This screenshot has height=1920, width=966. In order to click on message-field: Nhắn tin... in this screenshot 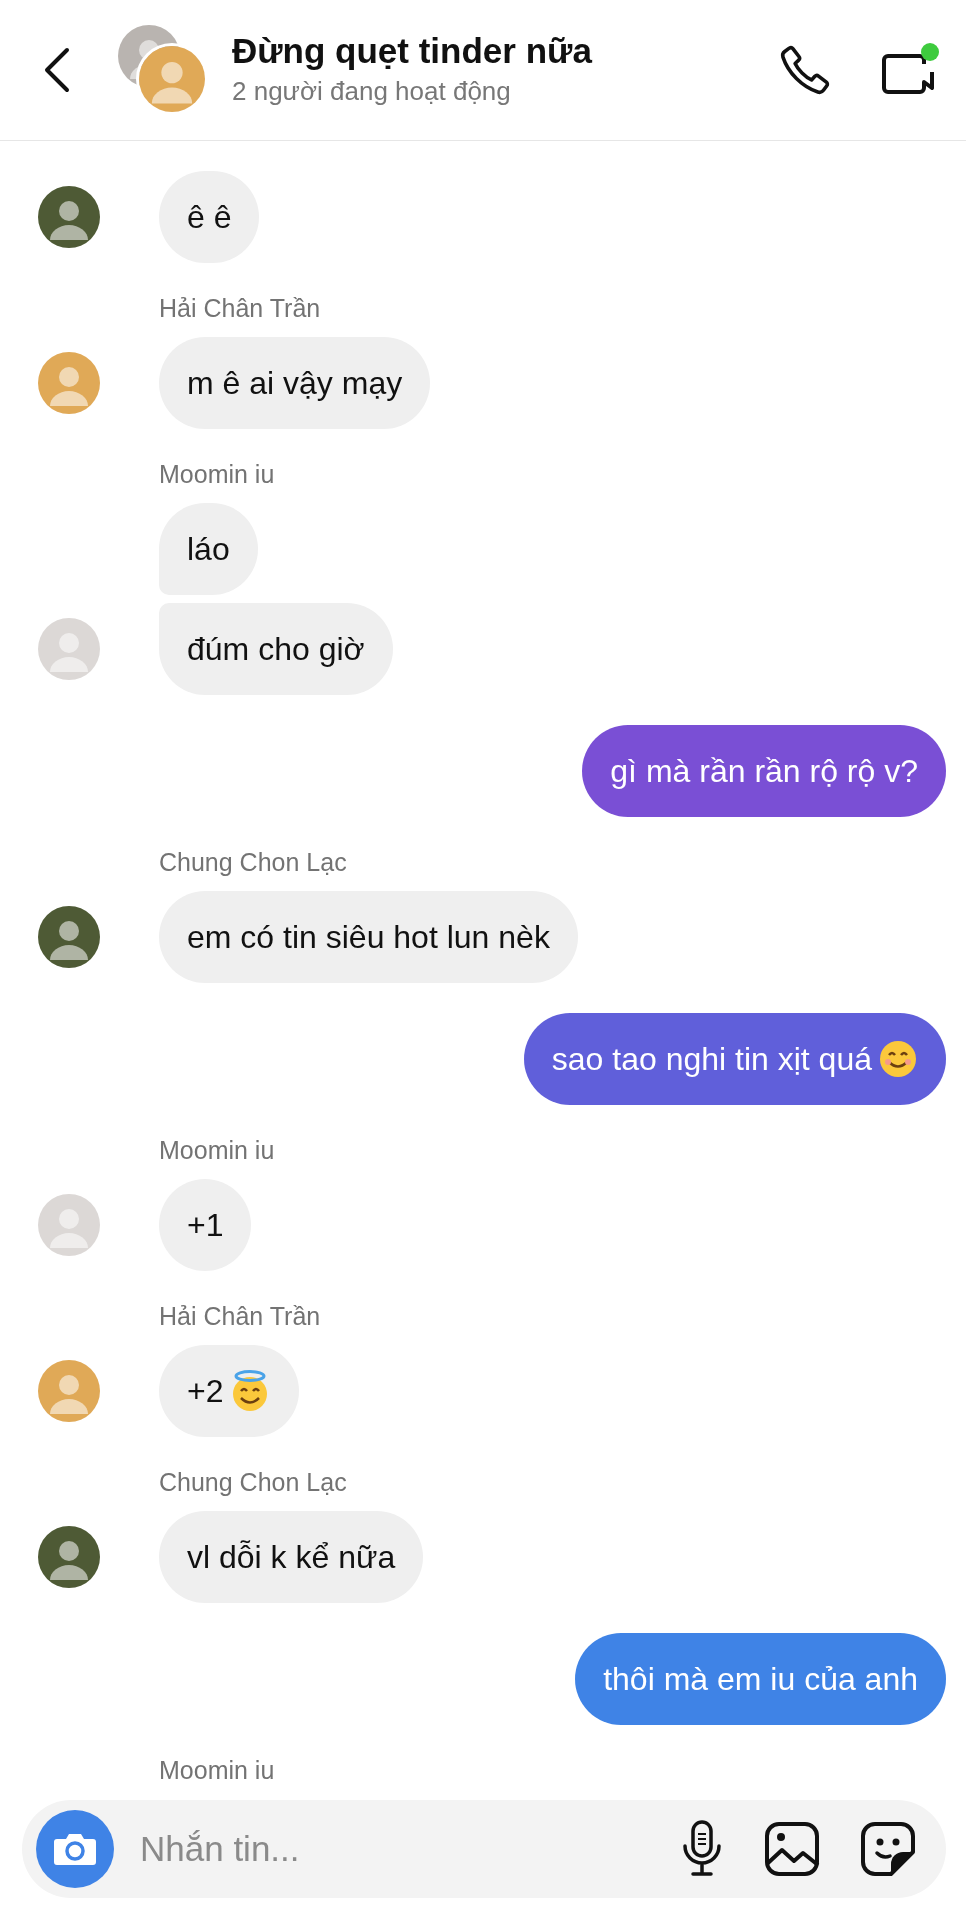, I will do `click(484, 1849)`.